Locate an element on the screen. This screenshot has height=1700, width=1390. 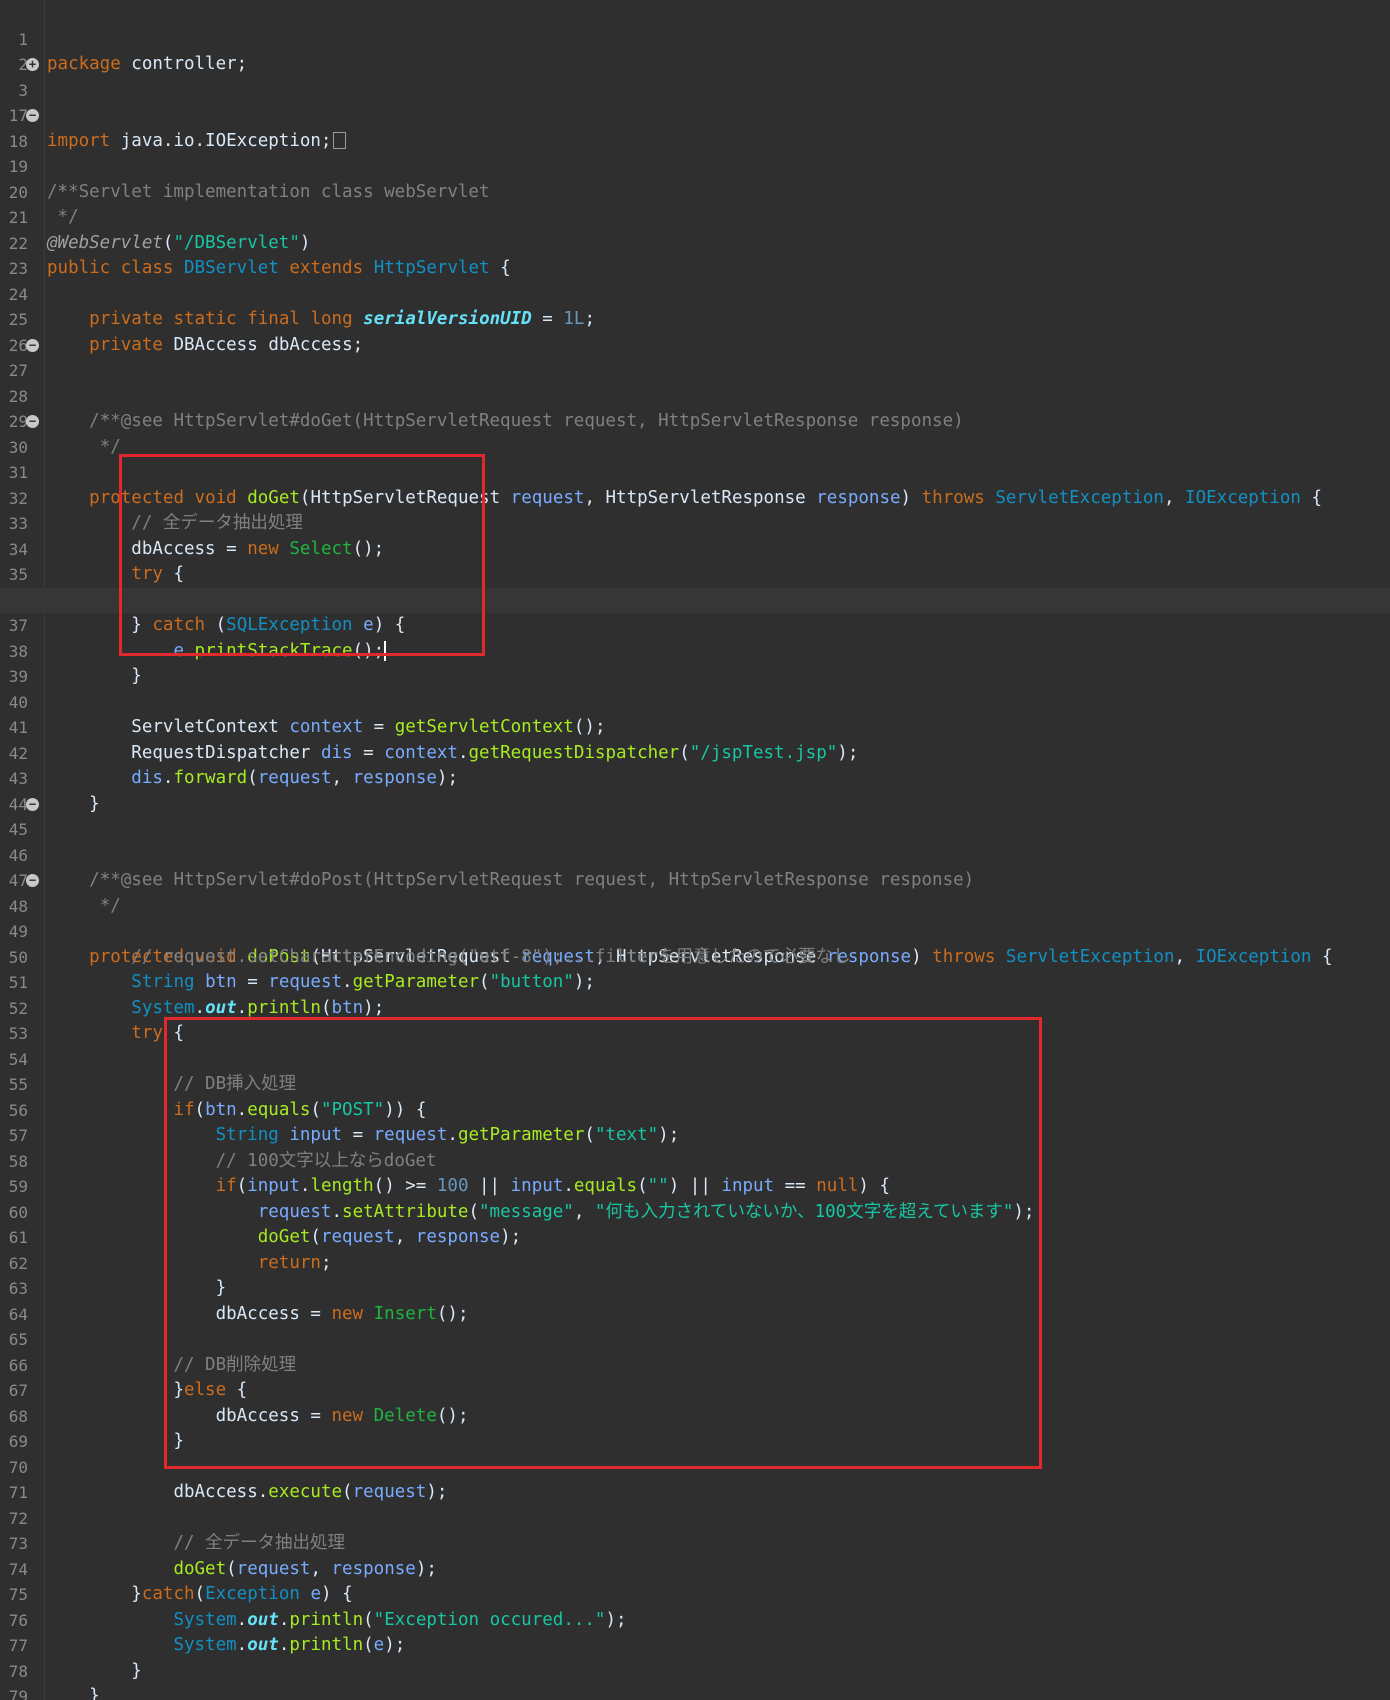
code-line: 26 is located at coordinates (695, 331).